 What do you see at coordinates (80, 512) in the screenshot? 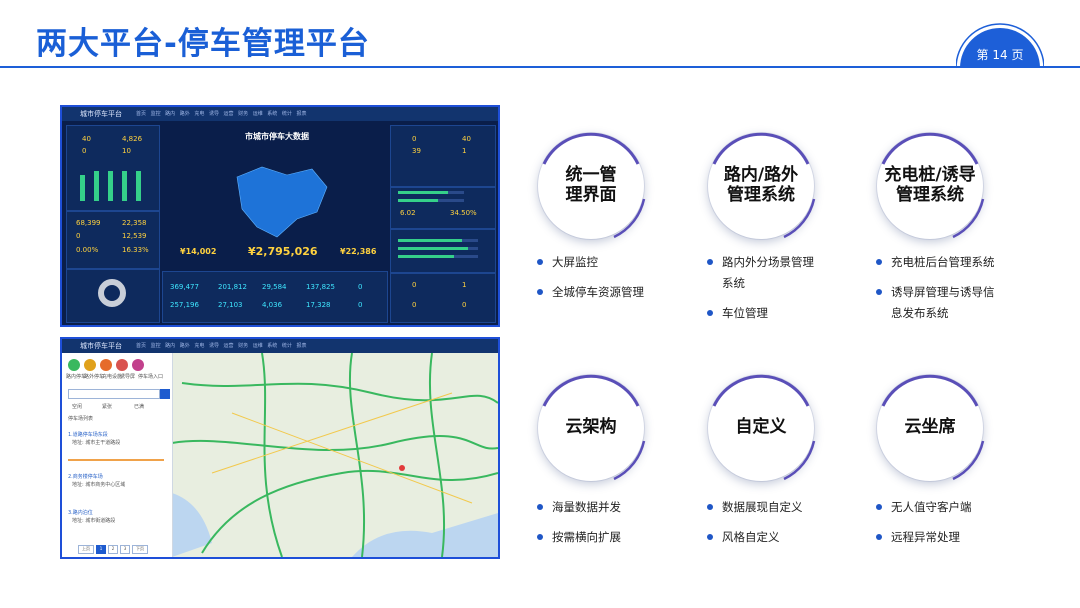
I see `map-list-item: 3.路内泊位` at bounding box center [80, 512].